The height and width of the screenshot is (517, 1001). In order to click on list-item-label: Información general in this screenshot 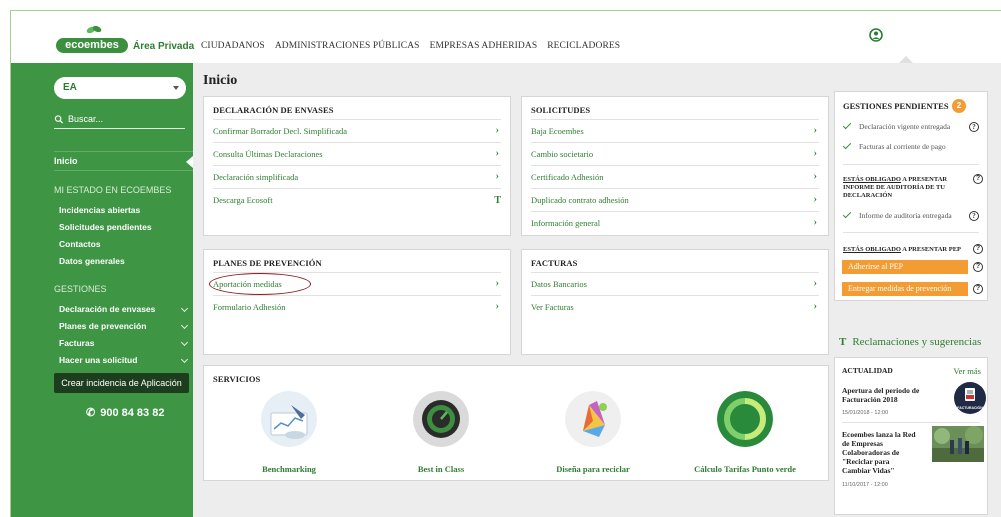, I will do `click(566, 223)`.